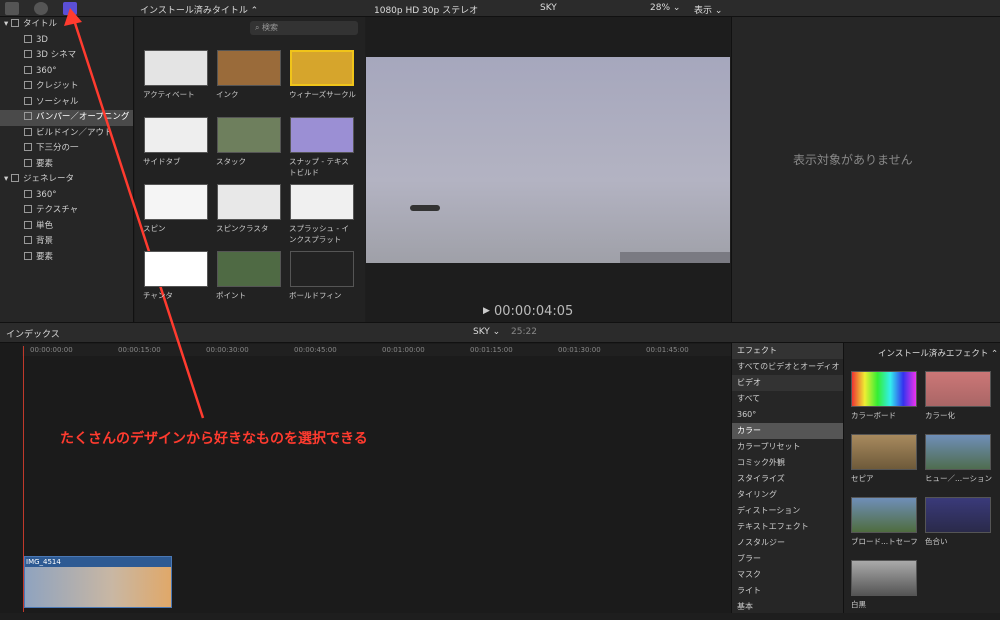  Describe the element at coordinates (787, 383) in the screenshot. I see `effects-category: ビデオ` at that location.